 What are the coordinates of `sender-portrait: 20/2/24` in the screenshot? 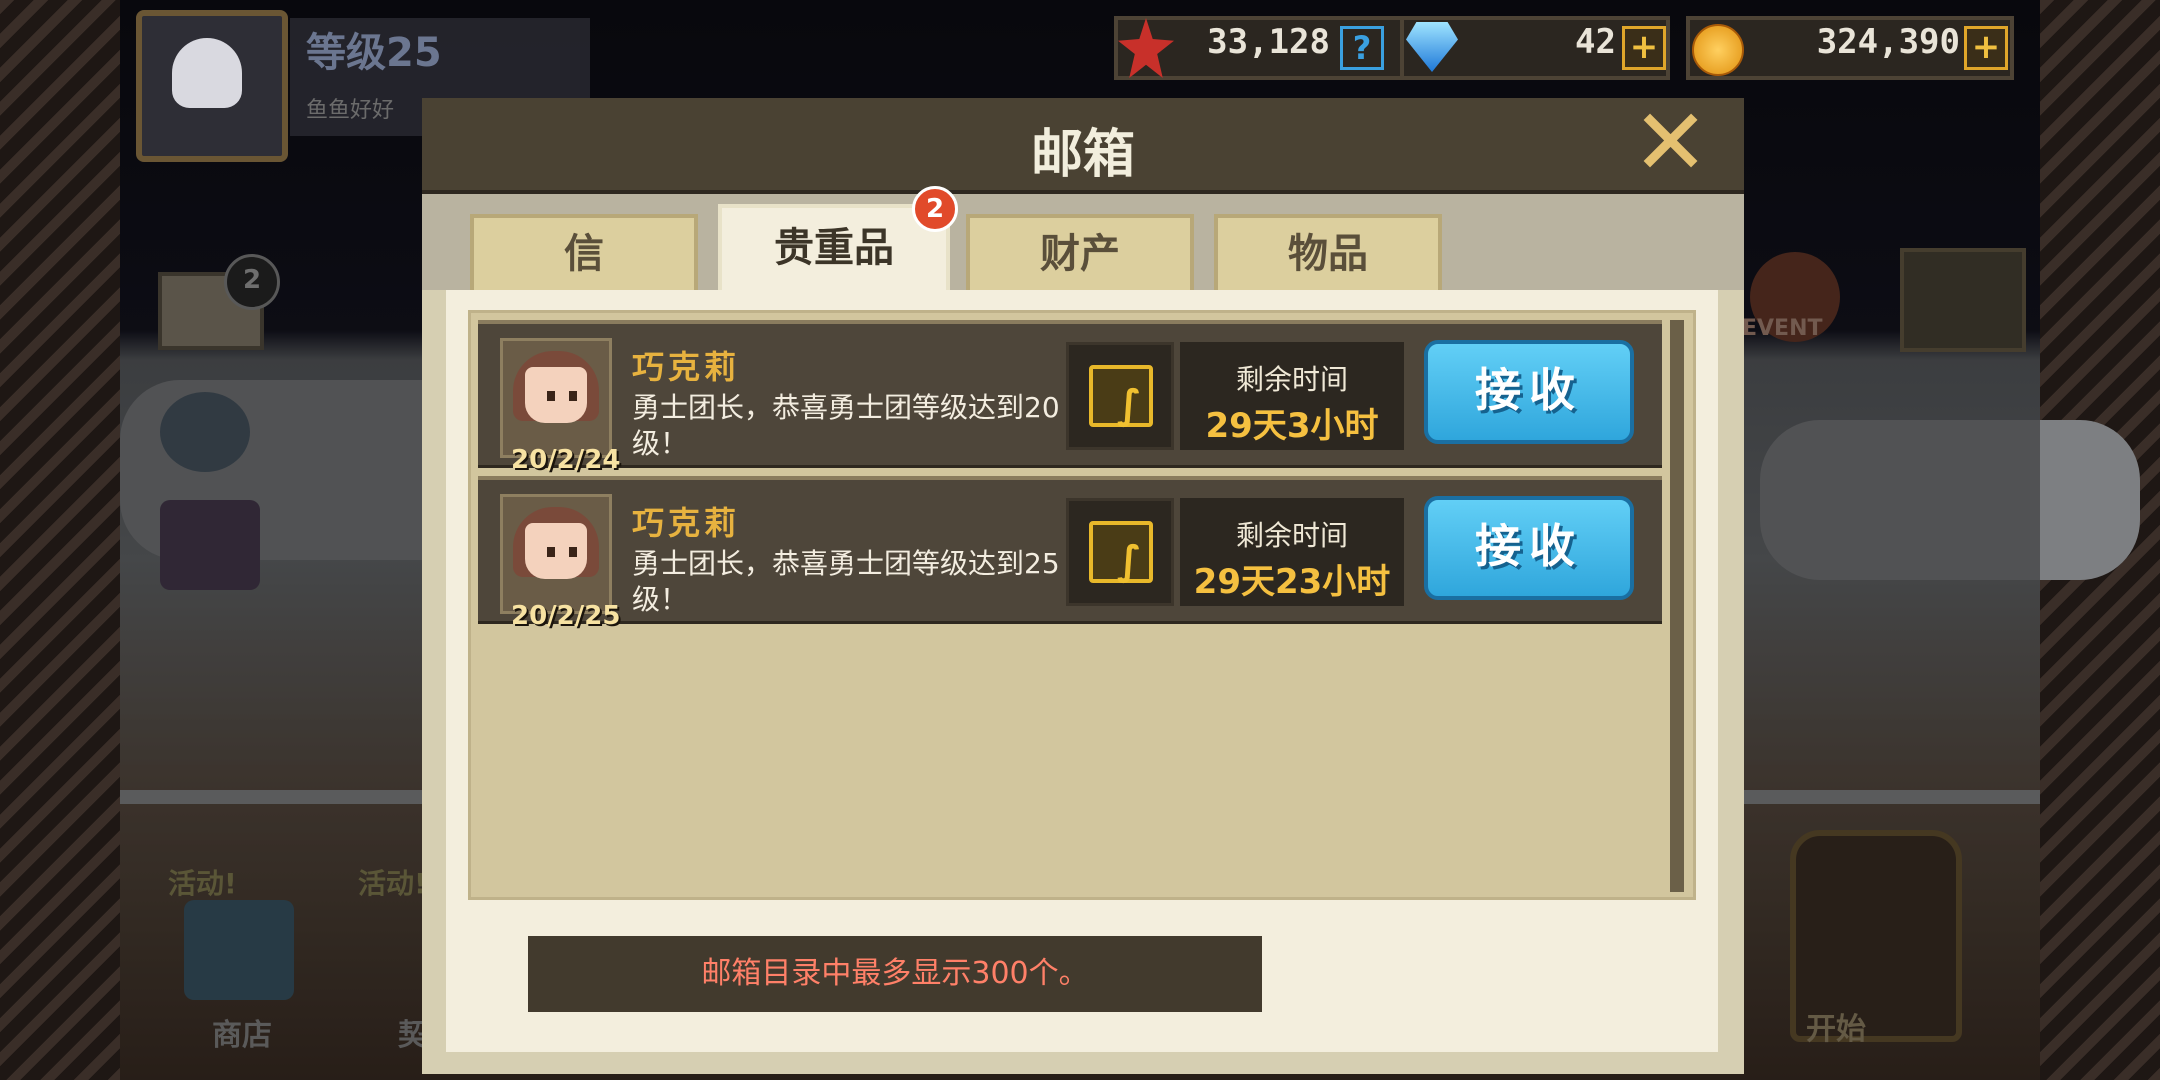 It's located at (560, 406).